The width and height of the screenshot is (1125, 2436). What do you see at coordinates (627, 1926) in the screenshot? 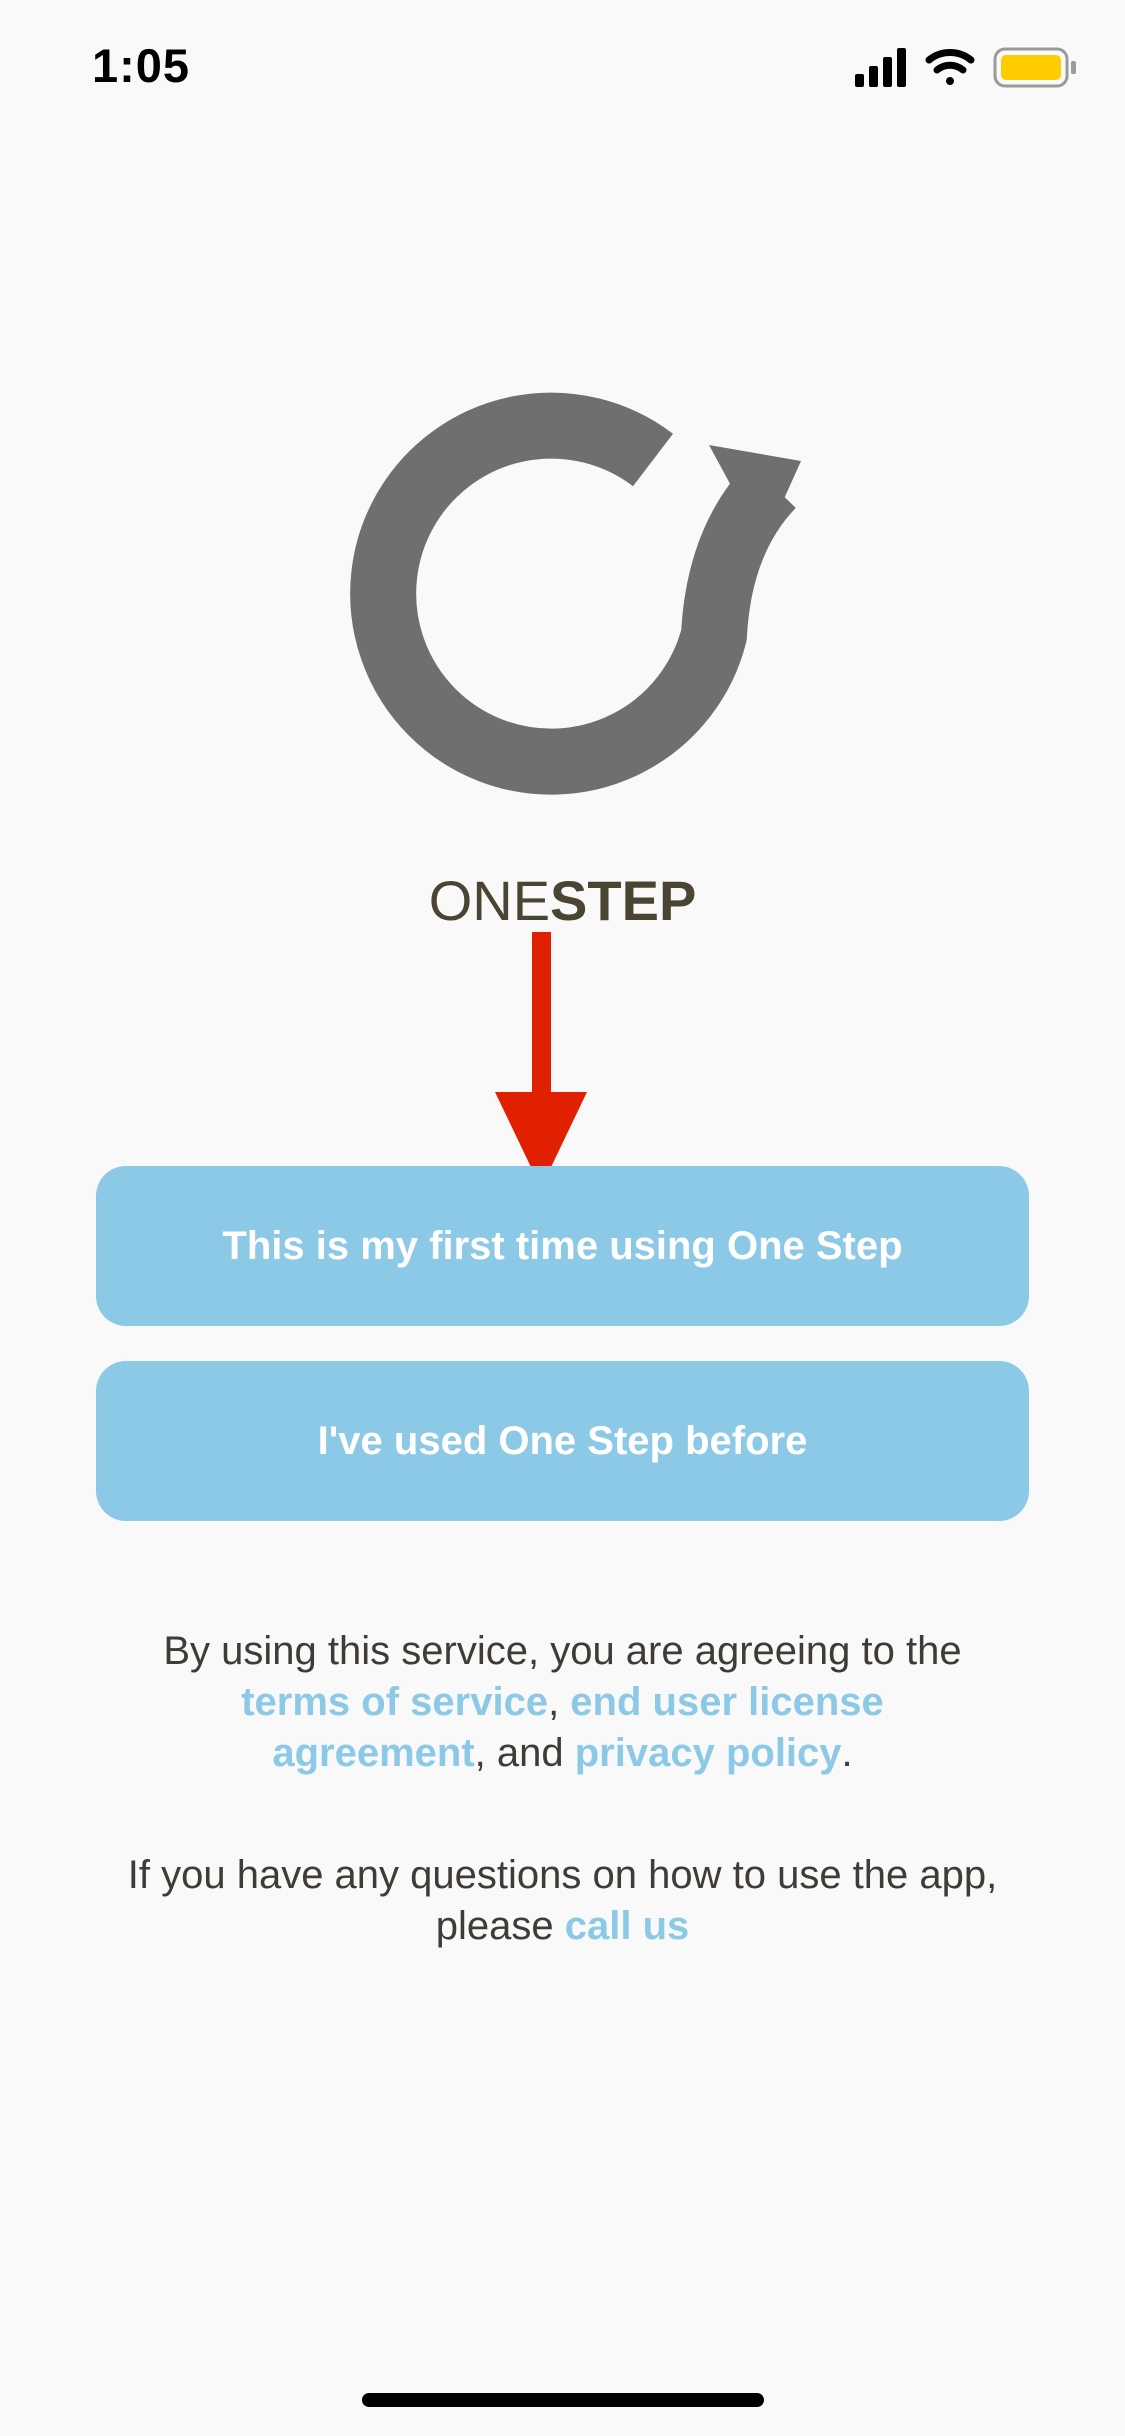
I see `call-us-link: call us` at bounding box center [627, 1926].